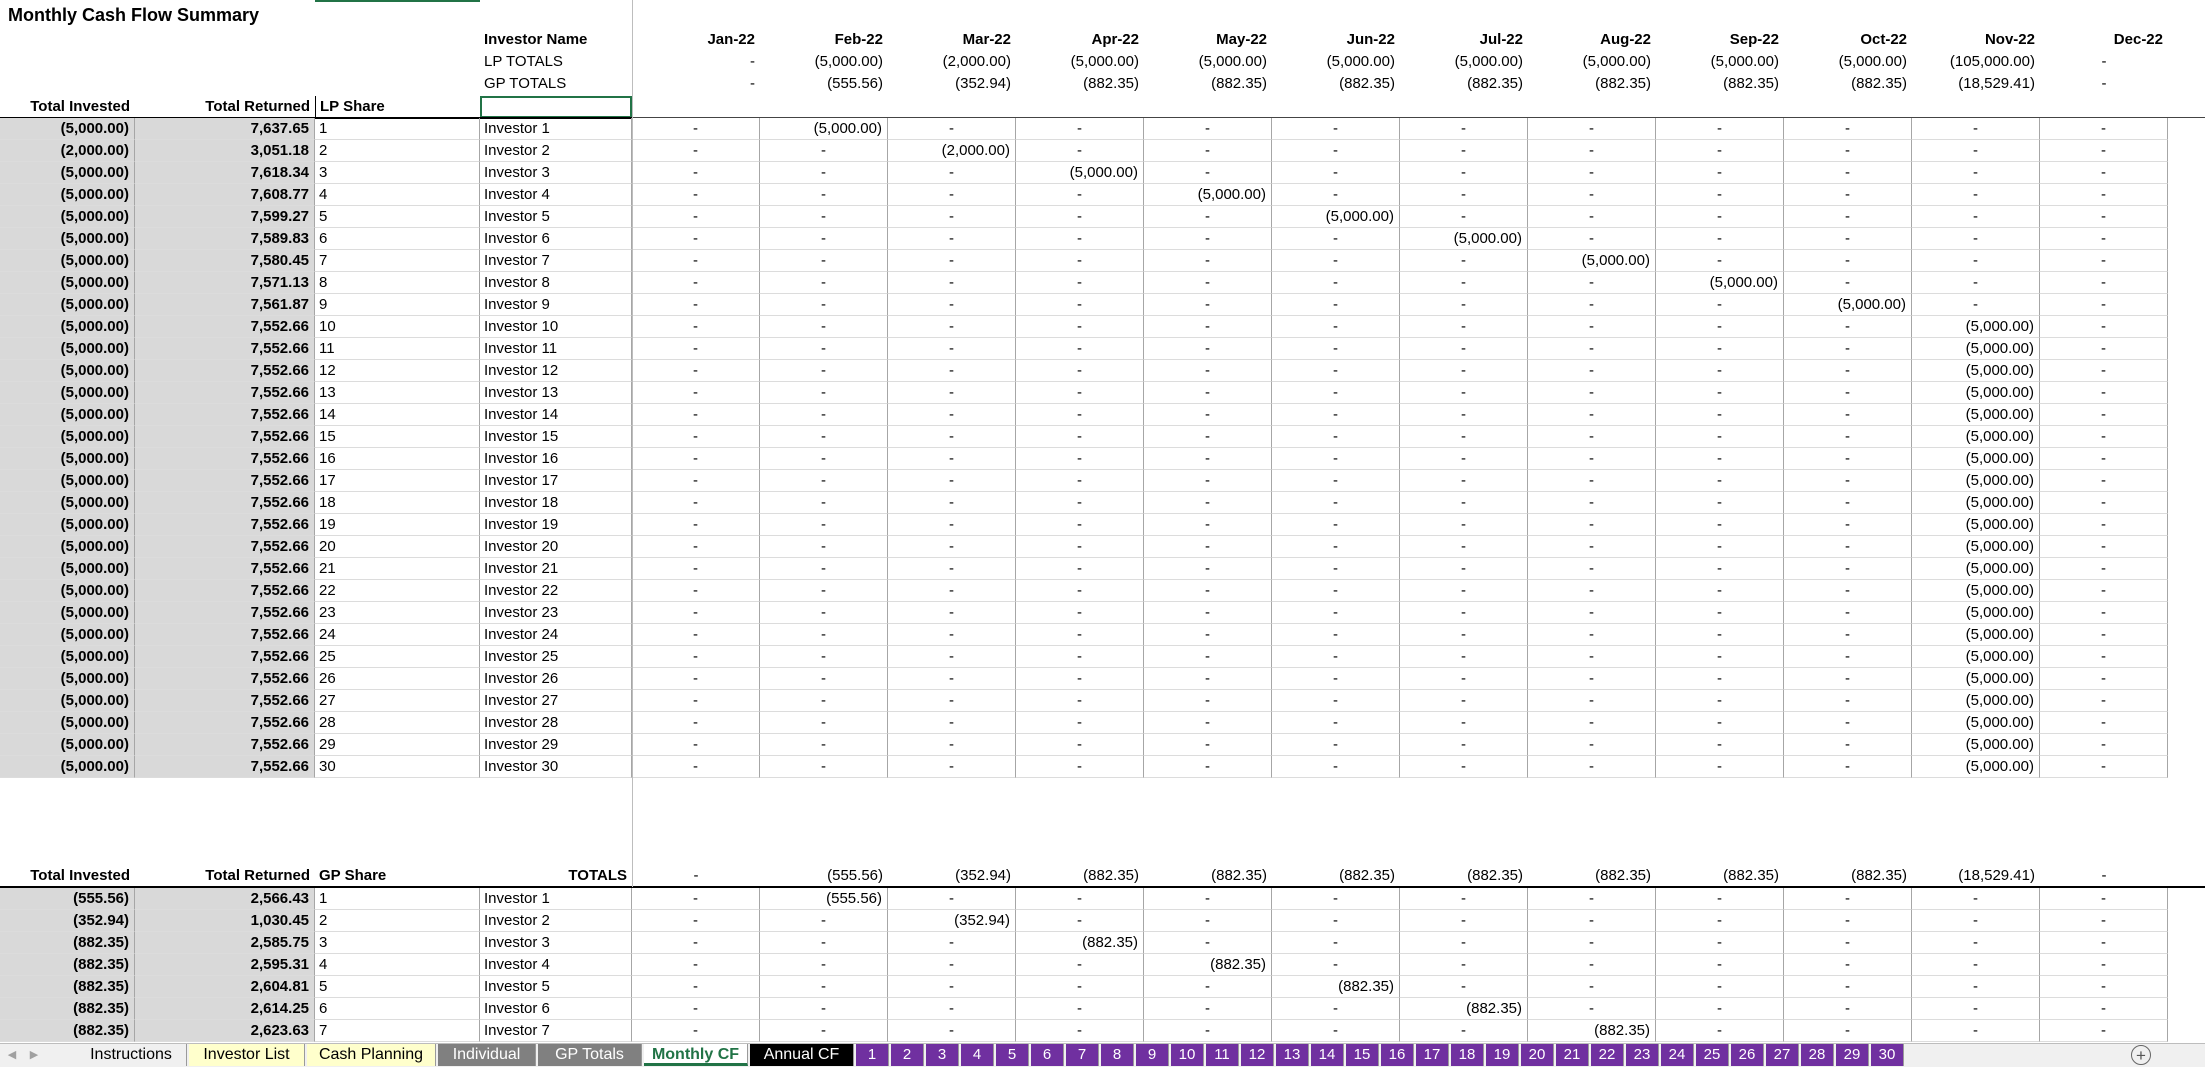  I want to click on lp-share-cell: 29, so click(397, 745).